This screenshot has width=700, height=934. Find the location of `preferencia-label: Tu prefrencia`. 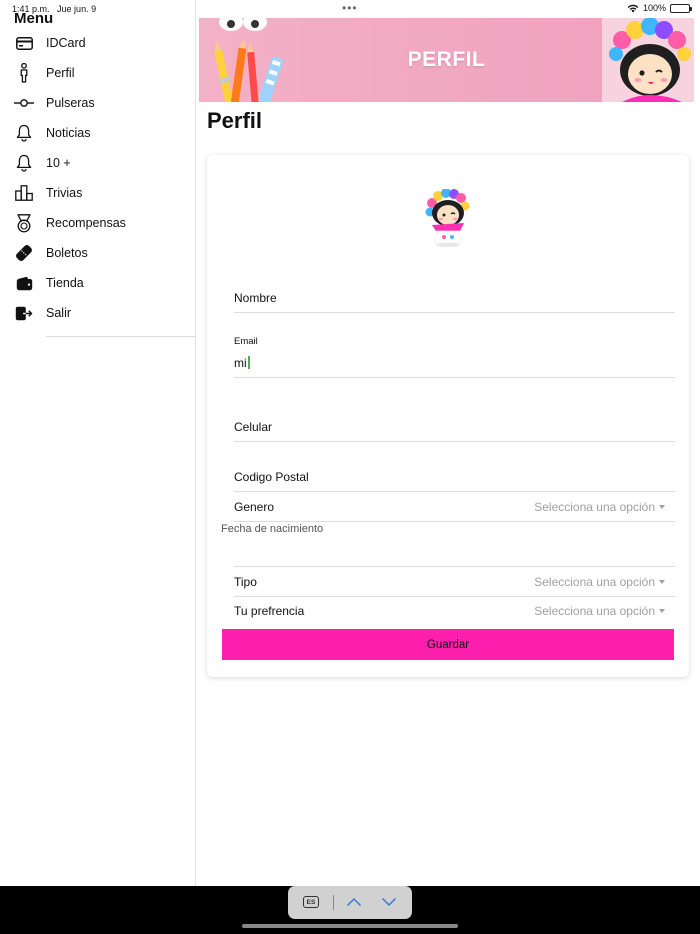

preferencia-label: Tu prefrencia is located at coordinates (269, 611).